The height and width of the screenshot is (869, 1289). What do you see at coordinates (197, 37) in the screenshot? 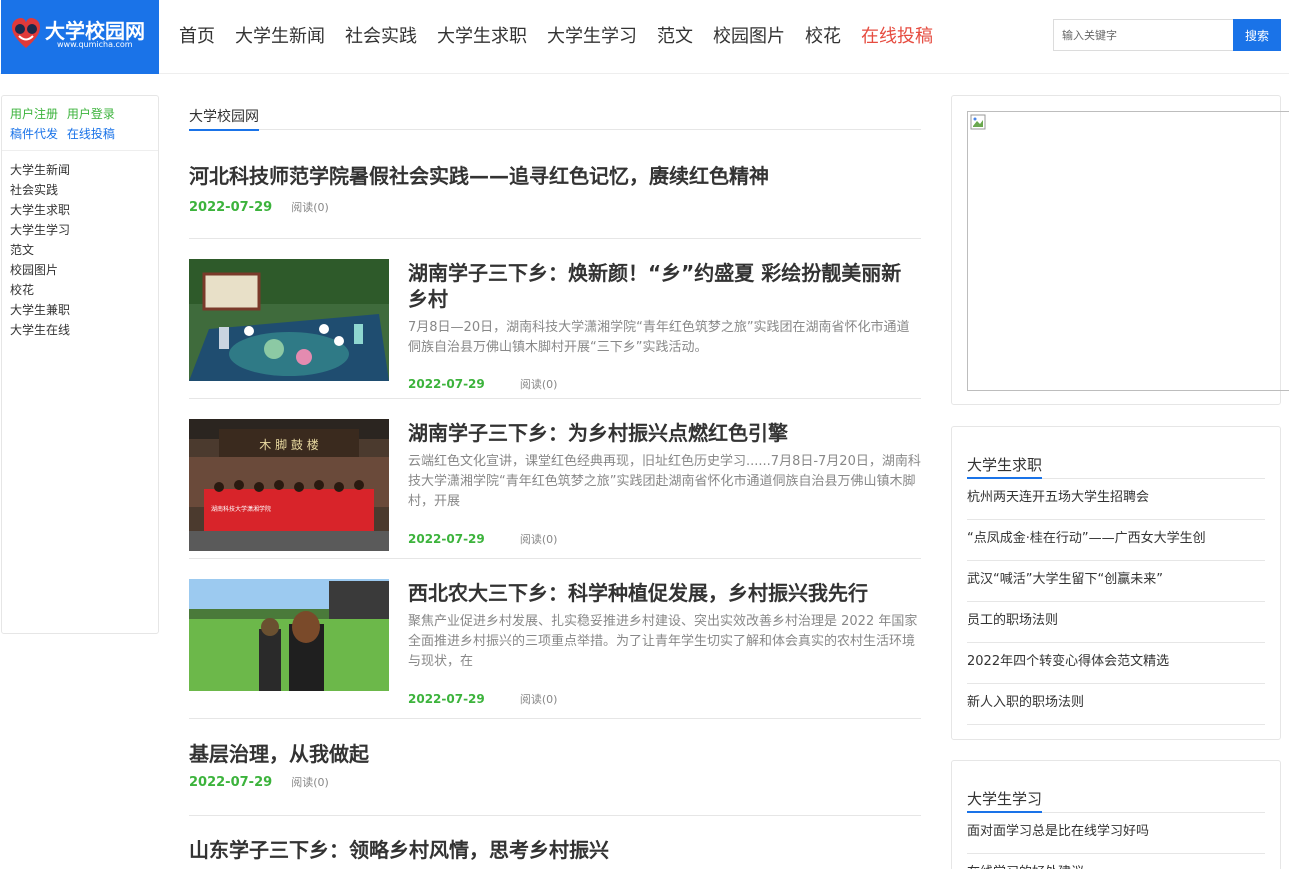
I see `nav-item-home: 首页` at bounding box center [197, 37].